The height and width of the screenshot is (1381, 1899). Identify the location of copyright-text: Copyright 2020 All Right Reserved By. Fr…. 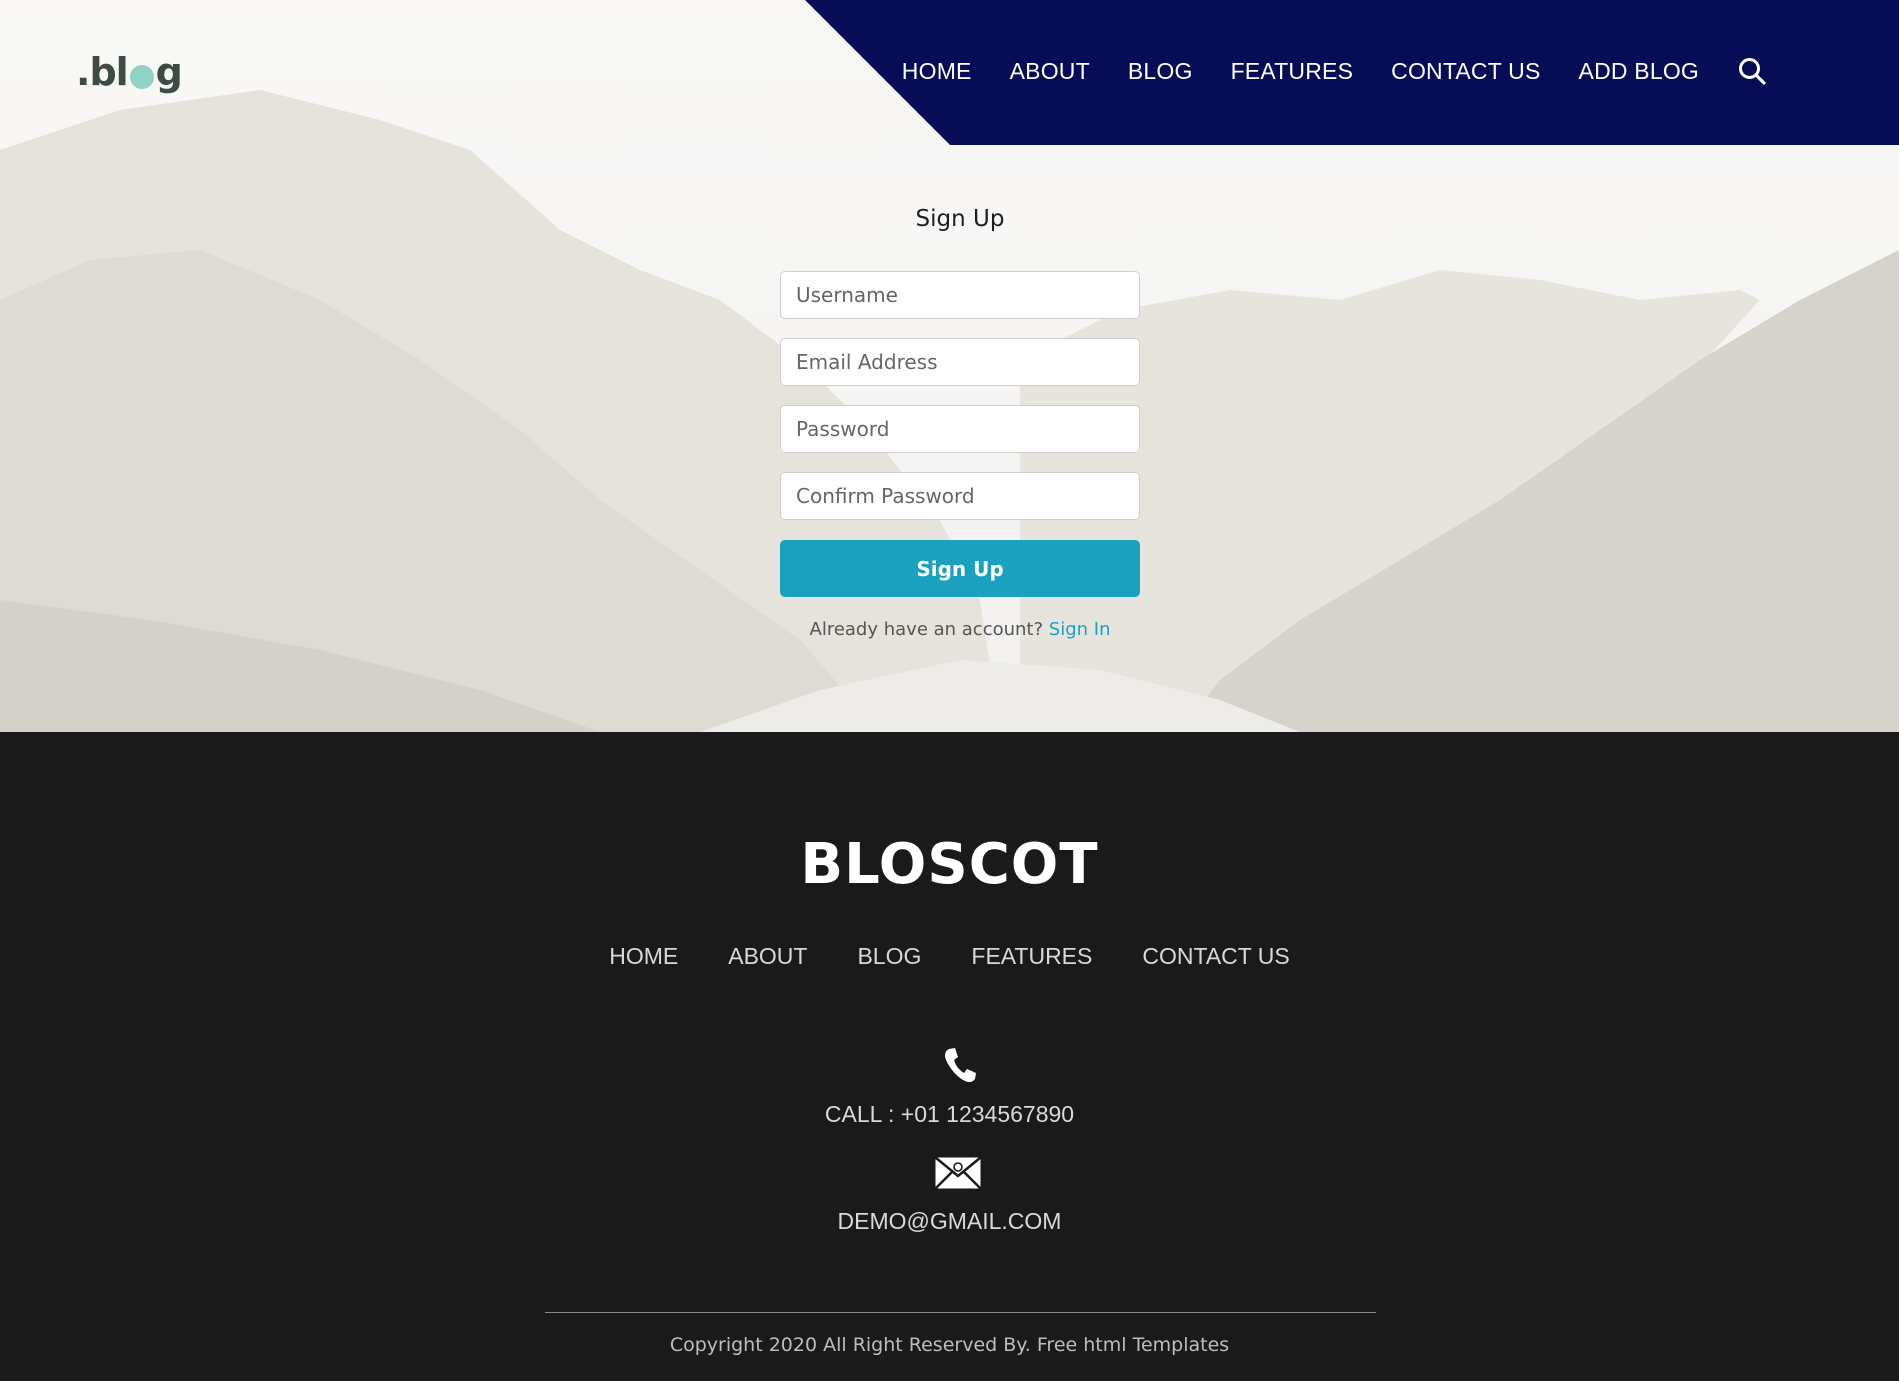
(949, 1345).